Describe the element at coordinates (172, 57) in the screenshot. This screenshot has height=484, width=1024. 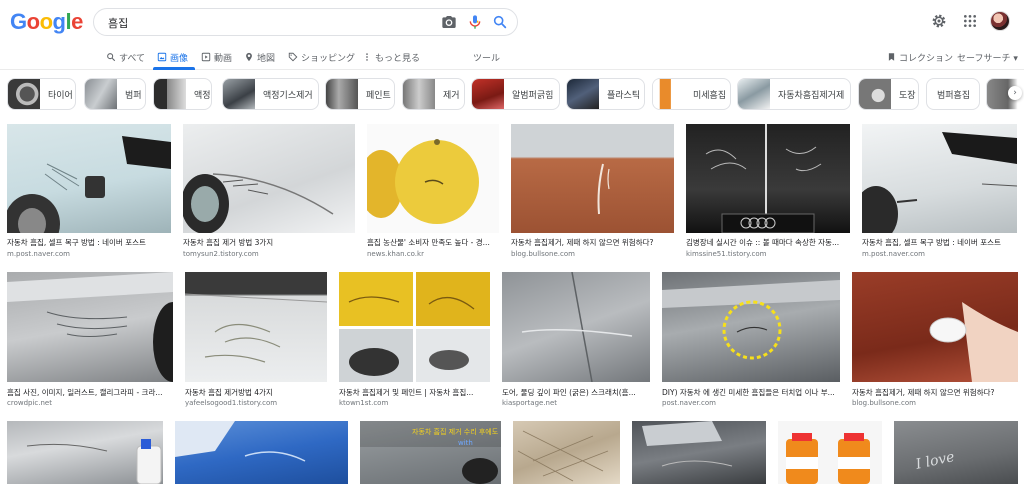
I see `tab-images: 画像` at that location.